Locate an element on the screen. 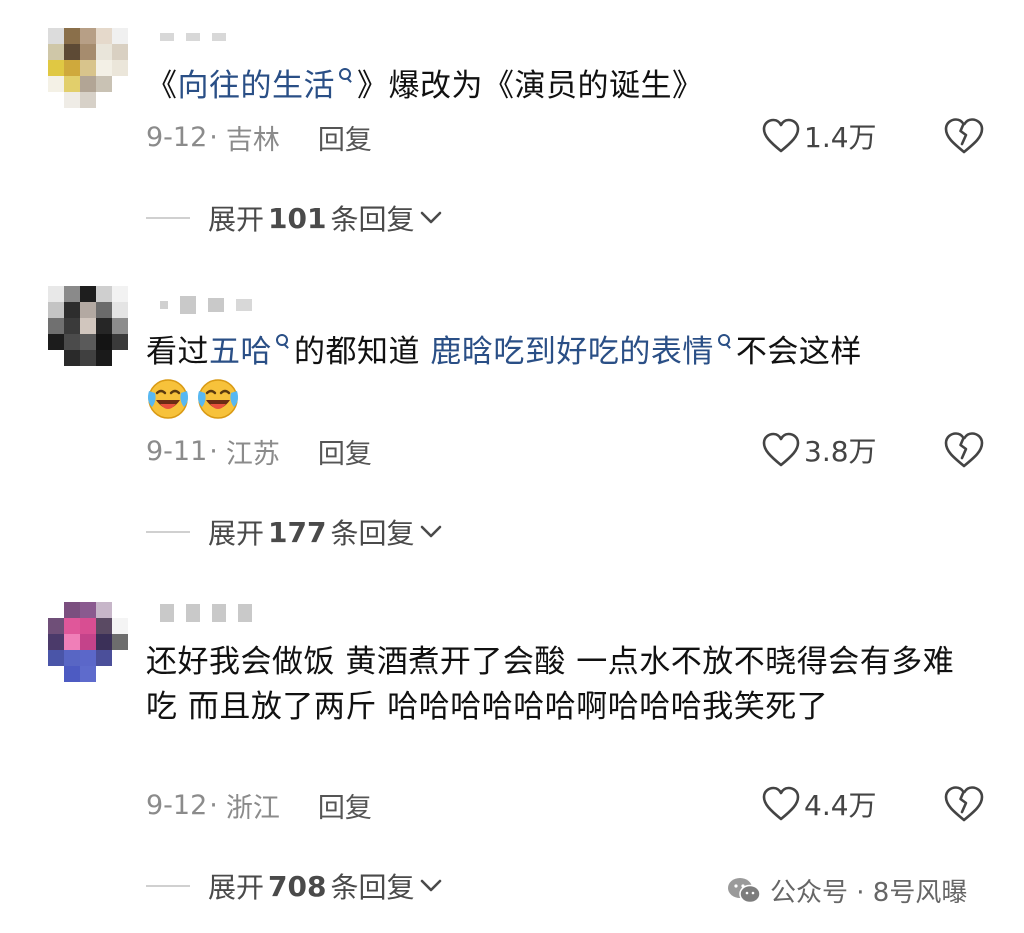 Image resolution: width=1024 pixels, height=933 pixels. expand-replies: 展开 177 条回复 is located at coordinates (294, 532).